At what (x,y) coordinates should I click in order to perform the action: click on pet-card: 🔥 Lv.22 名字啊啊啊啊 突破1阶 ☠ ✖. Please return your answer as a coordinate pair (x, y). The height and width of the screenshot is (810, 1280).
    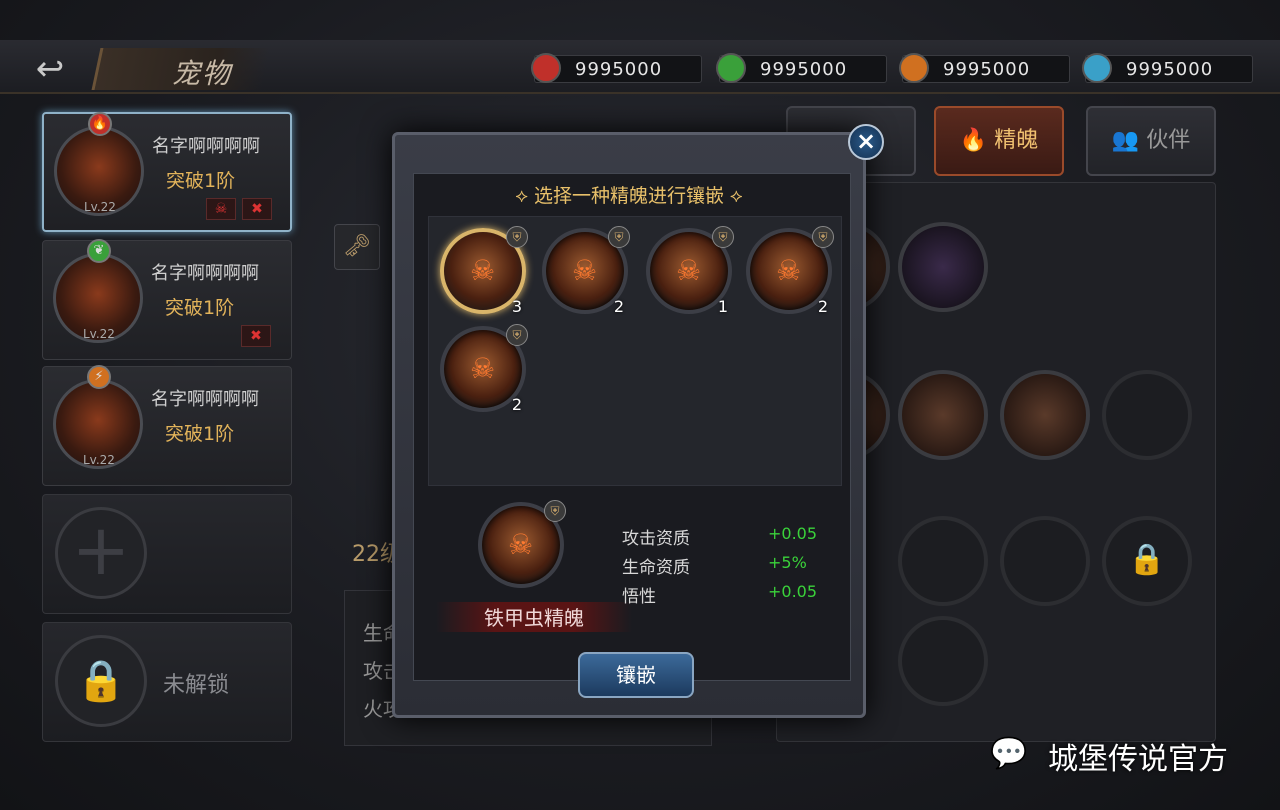
    Looking at the image, I should click on (167, 172).